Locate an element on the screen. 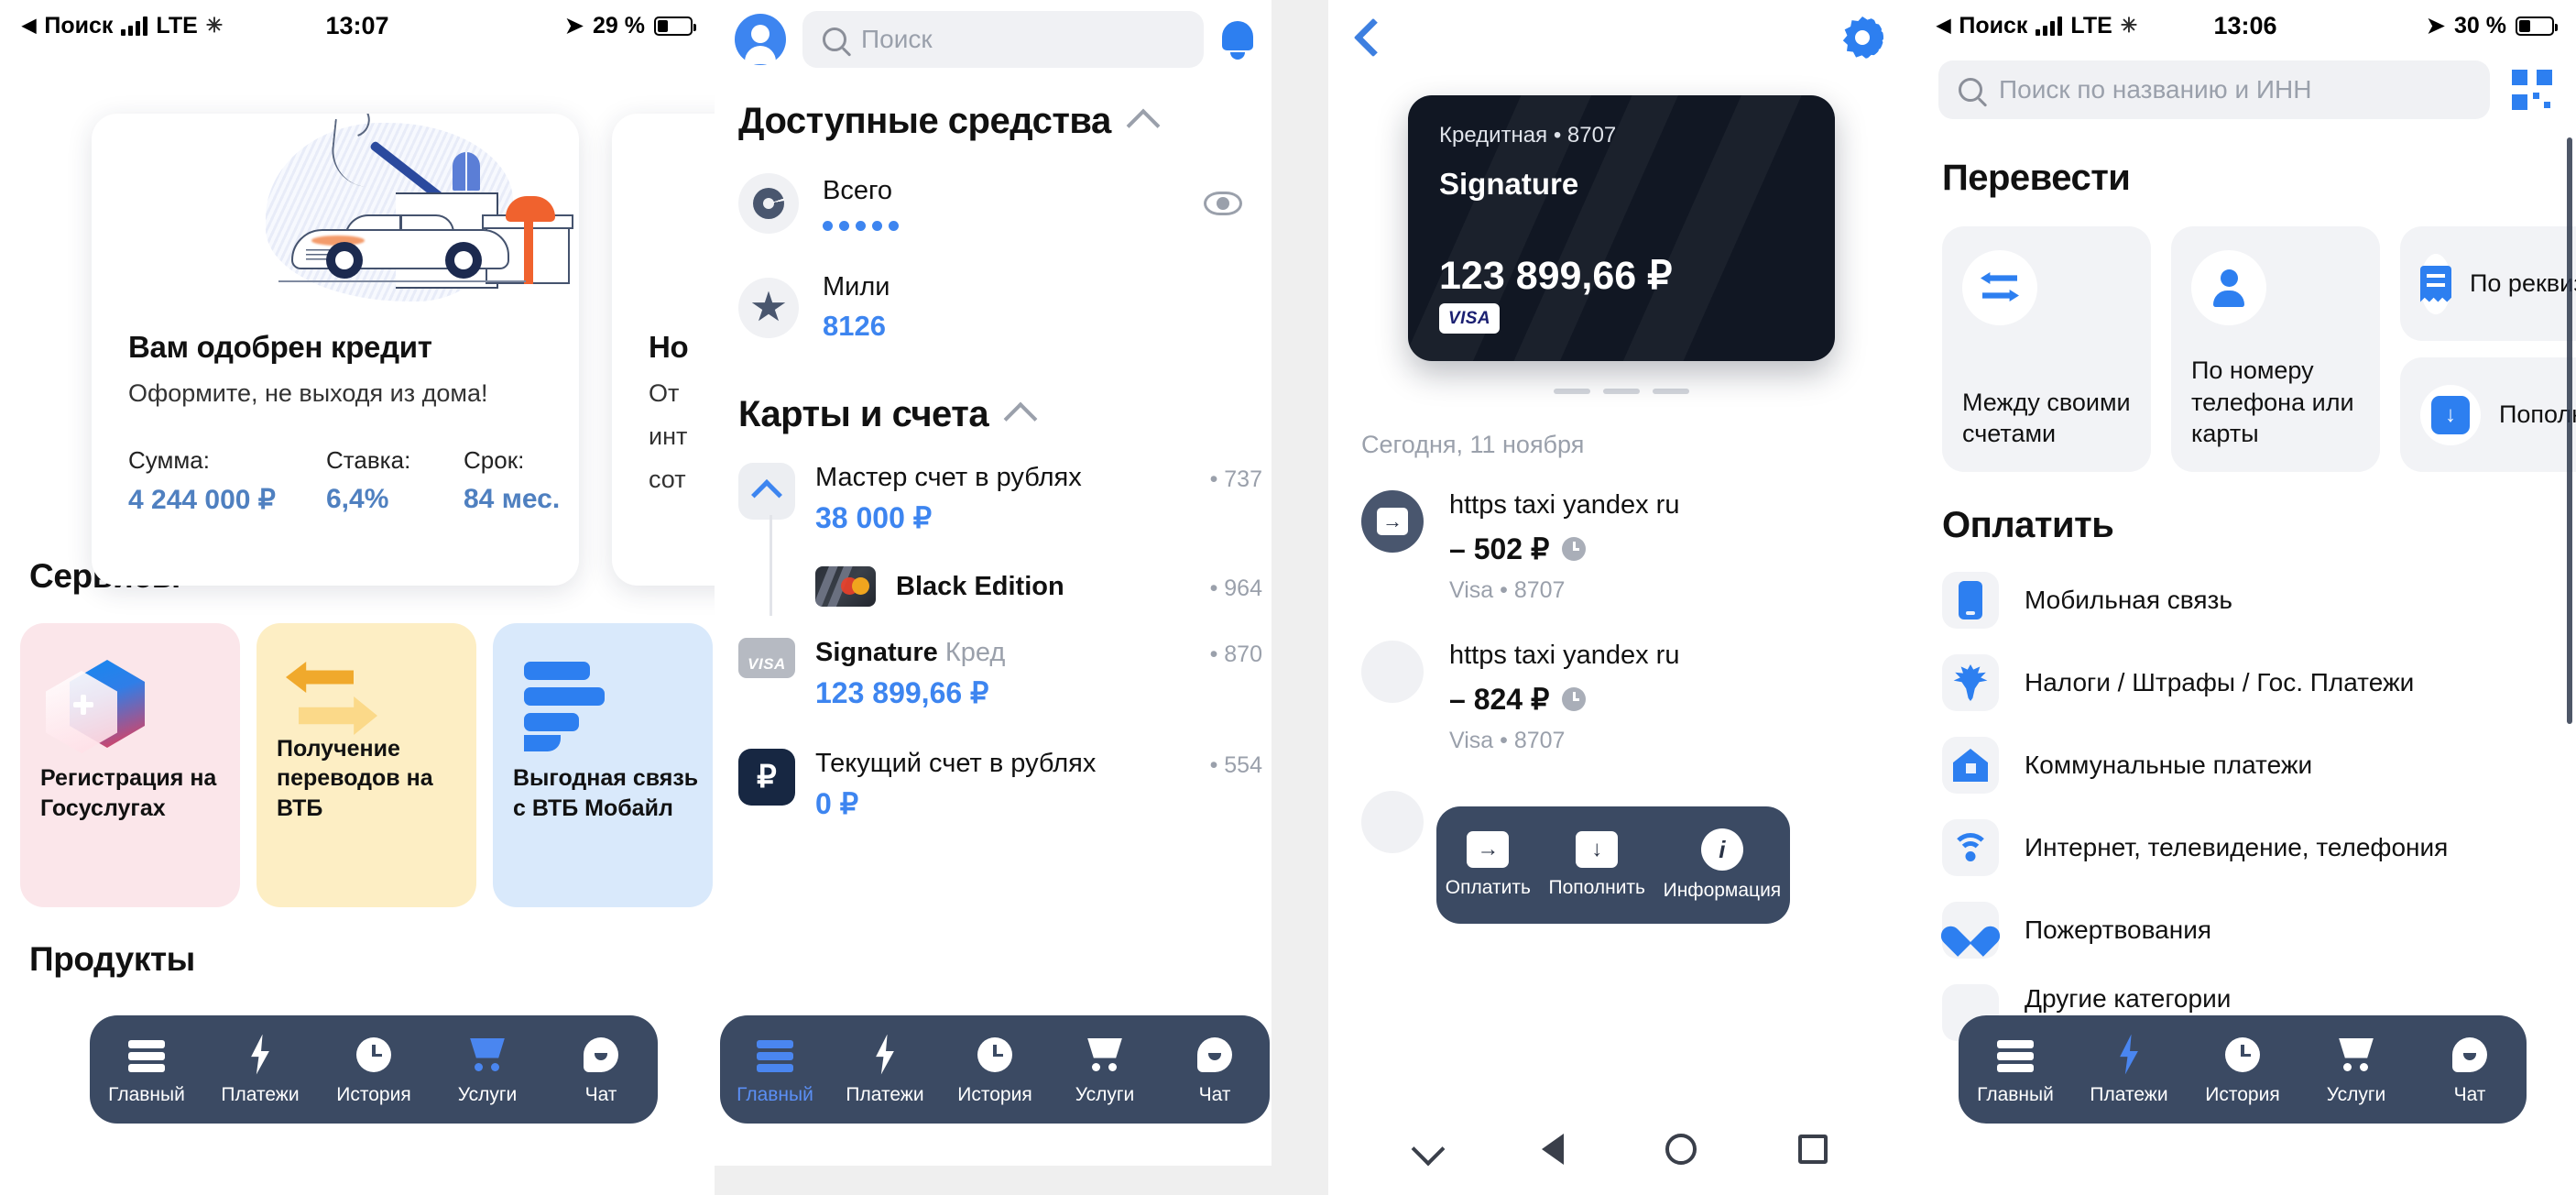  service-tile-label: Получение переводов на ВТБ is located at coordinates (355, 778).